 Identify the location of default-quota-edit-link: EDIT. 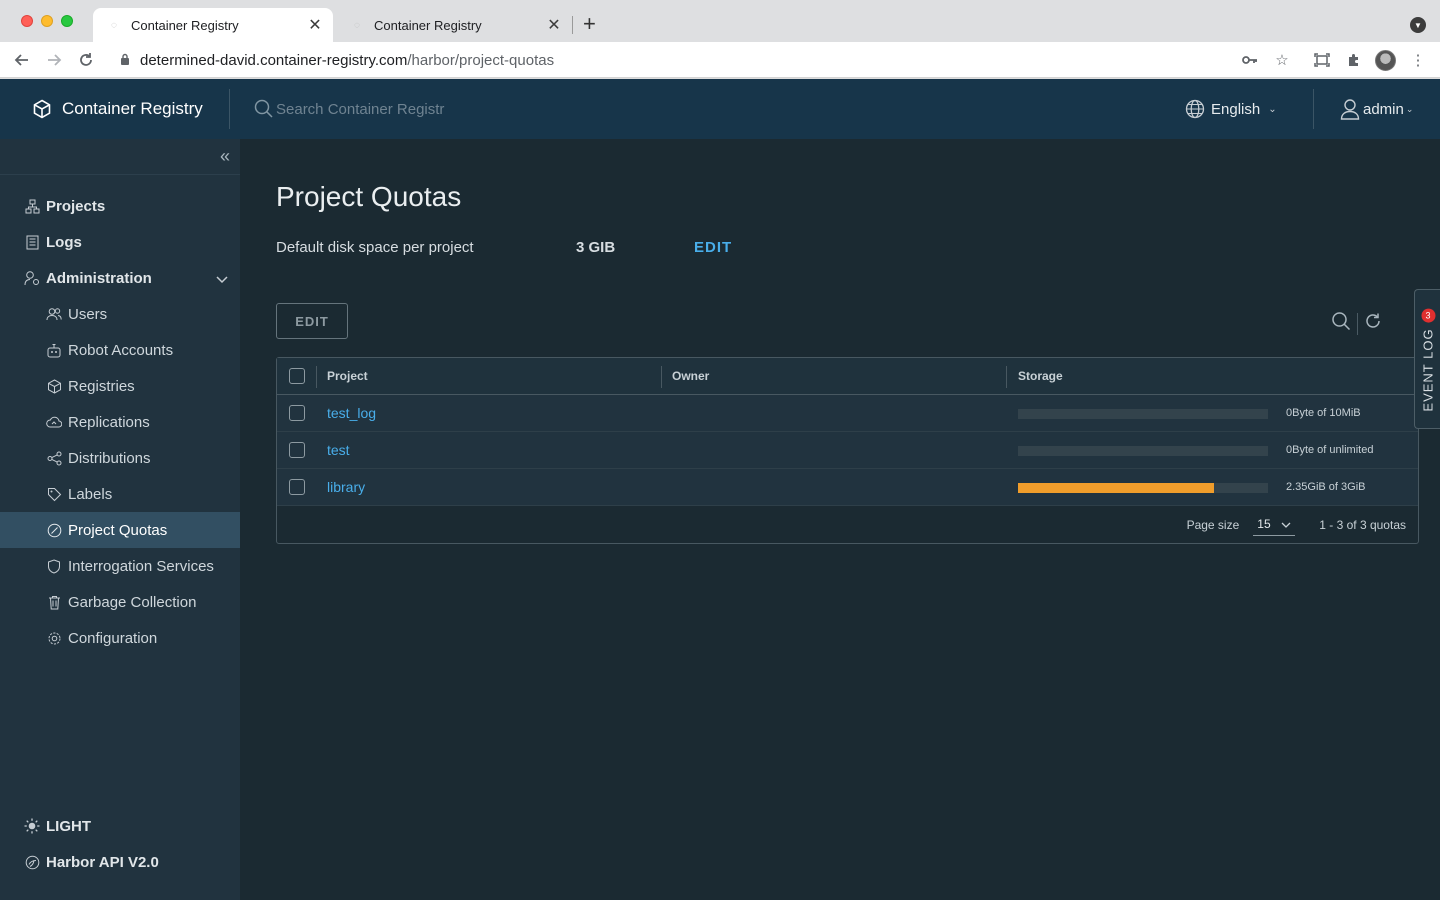
(713, 247).